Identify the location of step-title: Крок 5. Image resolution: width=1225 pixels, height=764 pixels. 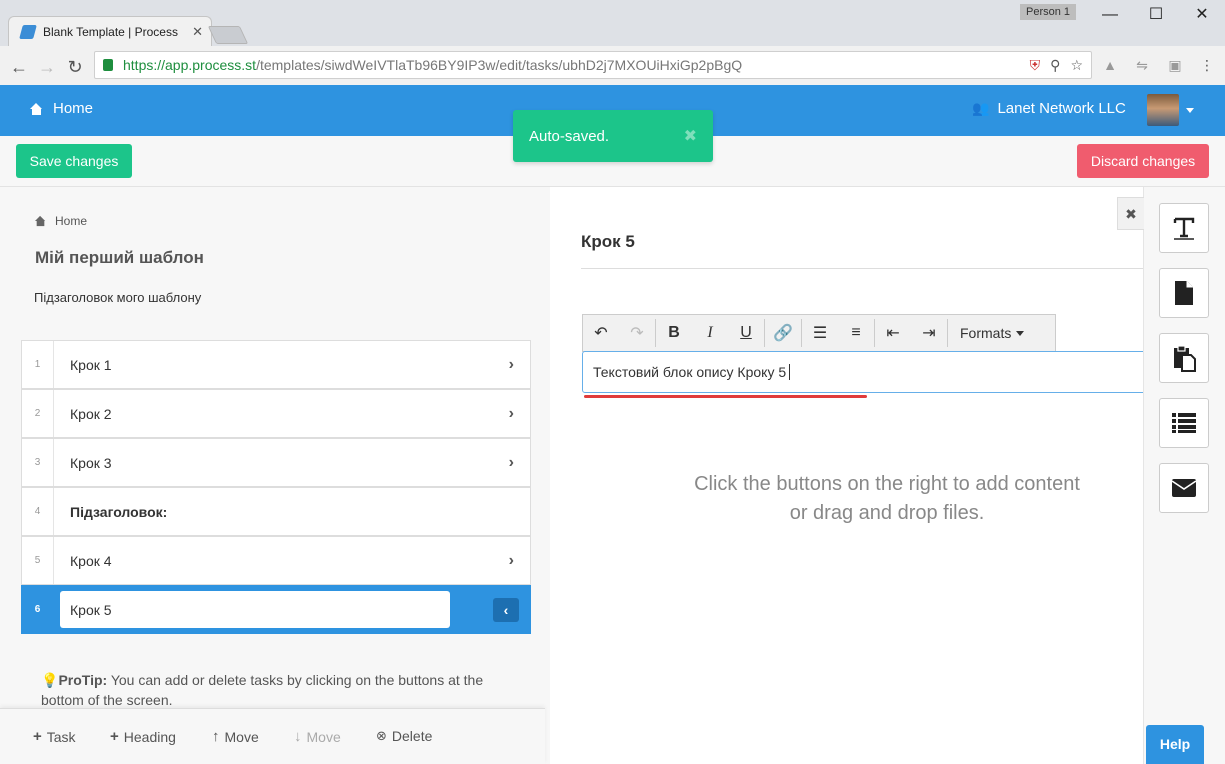
(608, 242).